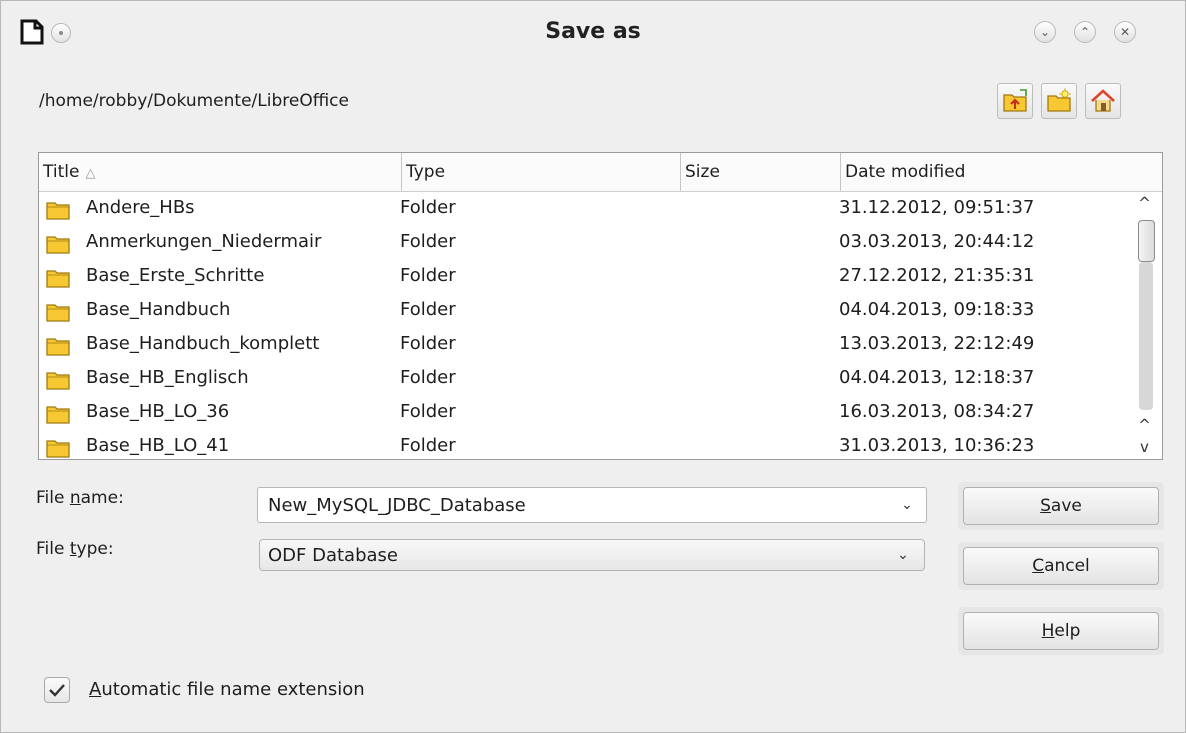 The height and width of the screenshot is (733, 1186). I want to click on window-title: Save as, so click(593, 31).